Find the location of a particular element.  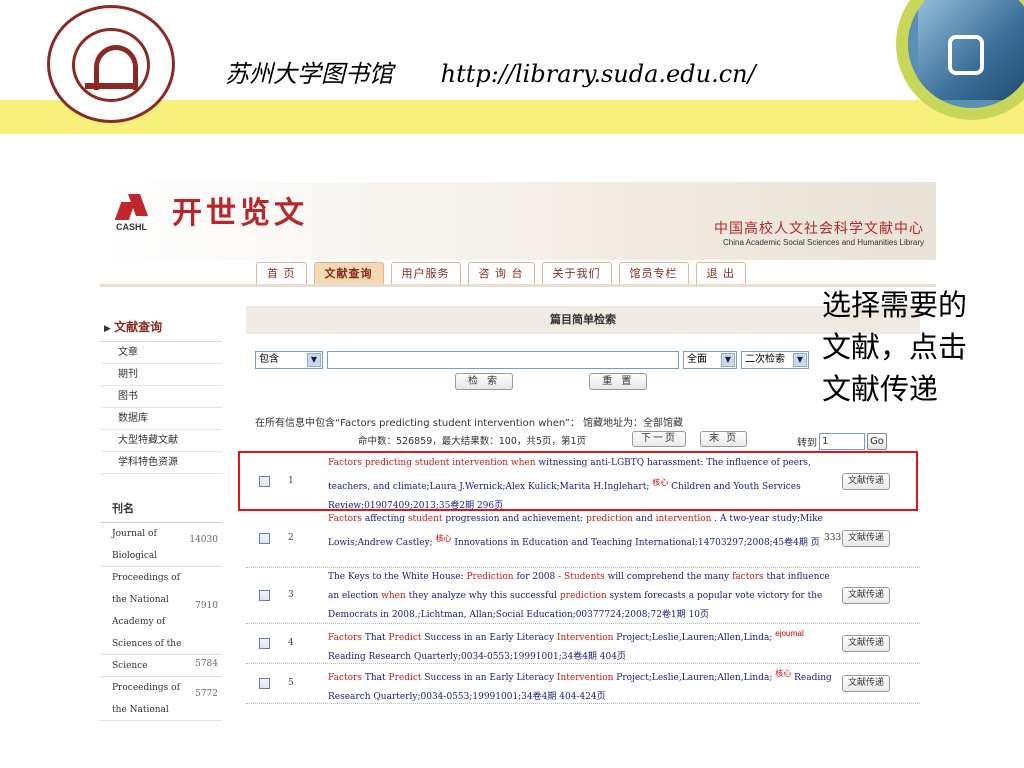

result-number: 2 is located at coordinates (291, 538).